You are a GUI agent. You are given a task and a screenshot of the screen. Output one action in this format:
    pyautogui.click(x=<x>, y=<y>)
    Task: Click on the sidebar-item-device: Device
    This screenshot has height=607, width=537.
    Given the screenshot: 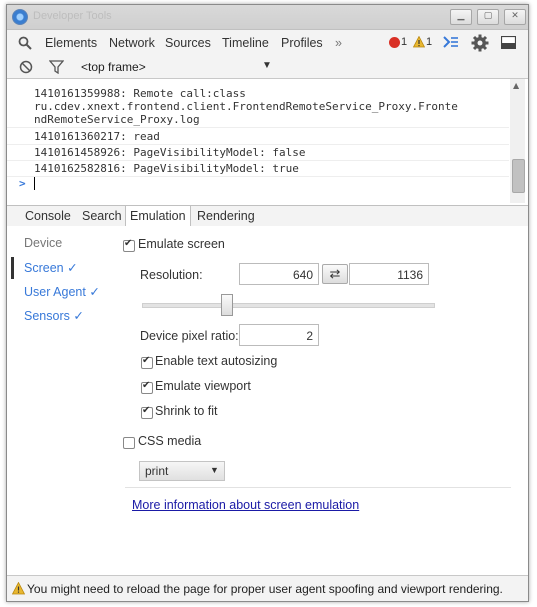 What is the action you would take?
    pyautogui.click(x=43, y=243)
    